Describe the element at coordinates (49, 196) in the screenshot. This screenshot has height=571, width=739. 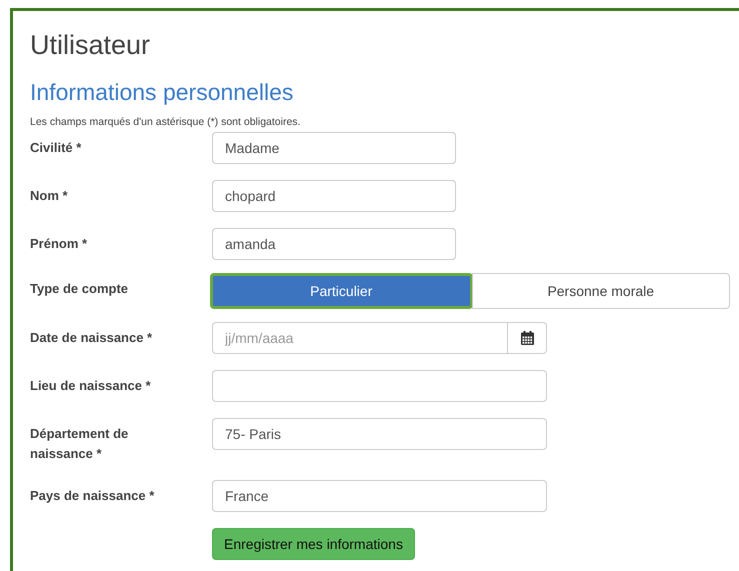
I see `field-label: Nom *` at that location.